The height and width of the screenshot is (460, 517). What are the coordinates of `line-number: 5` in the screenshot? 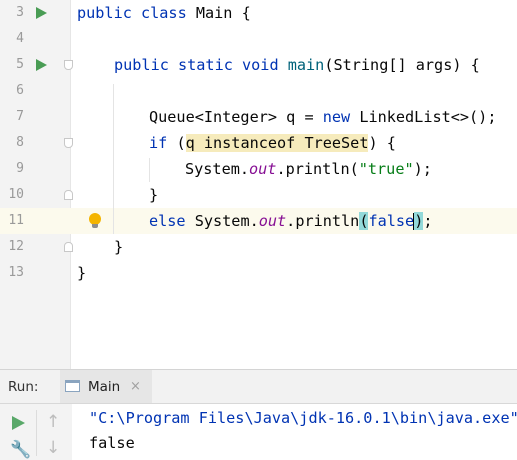 It's located at (20, 64).